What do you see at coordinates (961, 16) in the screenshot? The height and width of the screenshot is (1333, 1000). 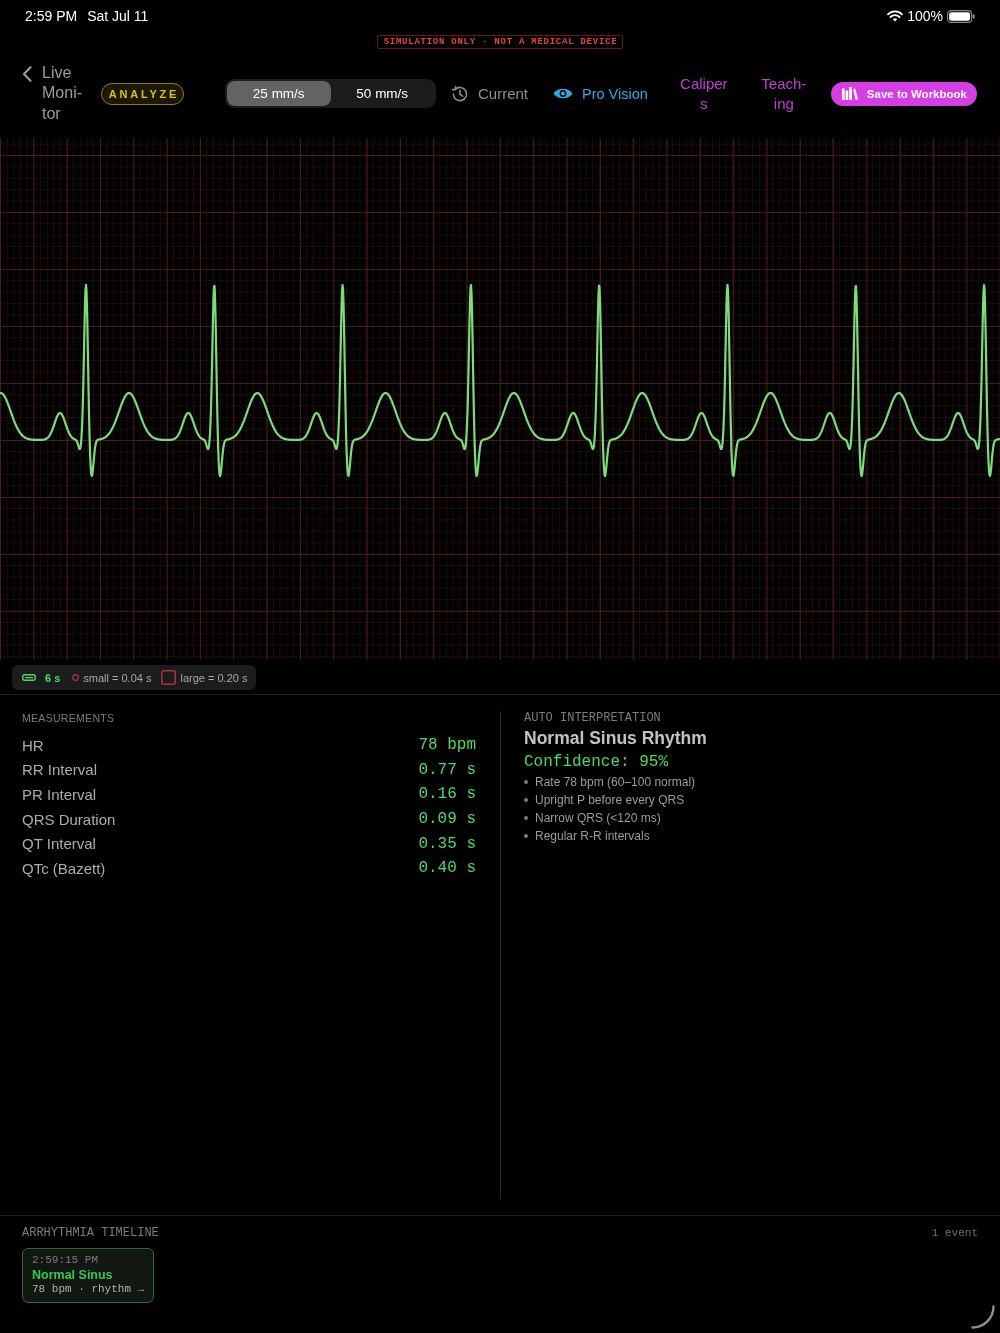 I see `battery-icon` at bounding box center [961, 16].